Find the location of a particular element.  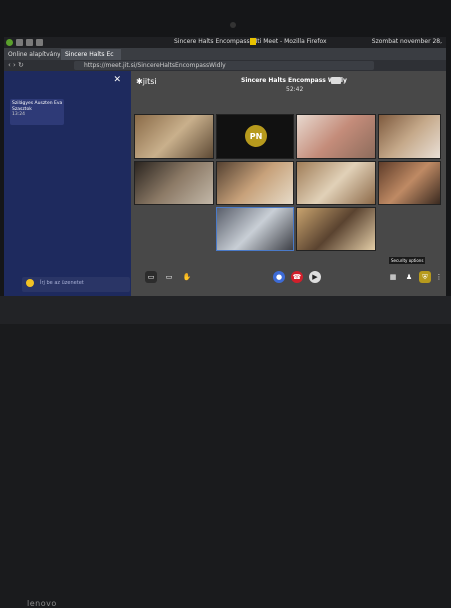

title-part-right: Iti Meet - Mozilla Firefox is located at coordinates (291, 41).